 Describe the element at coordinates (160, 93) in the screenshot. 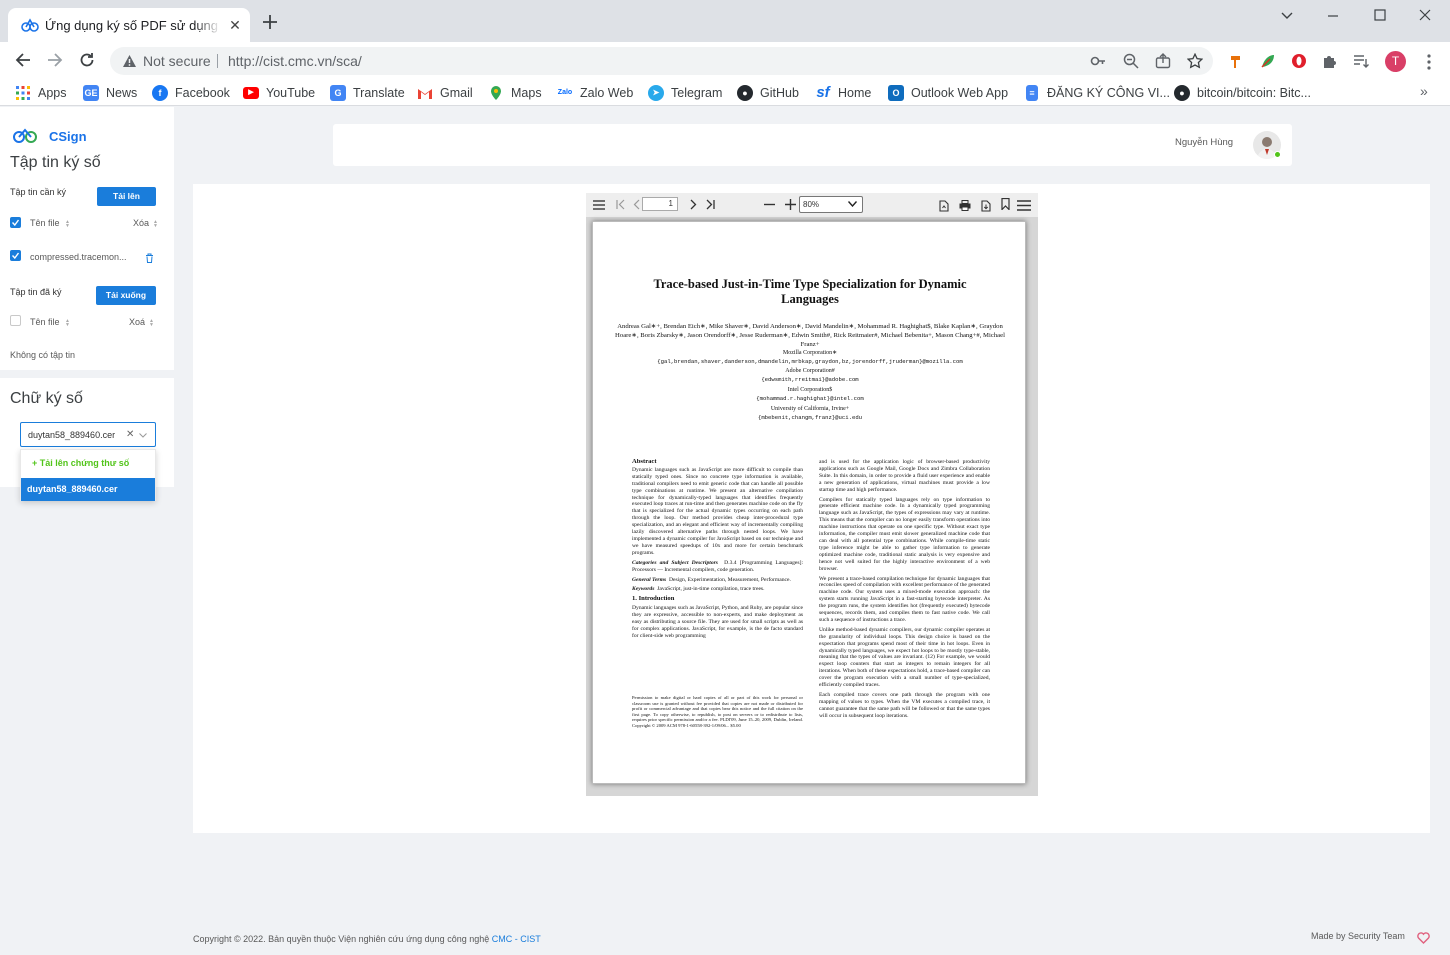

I see `facebook-icon: f` at that location.